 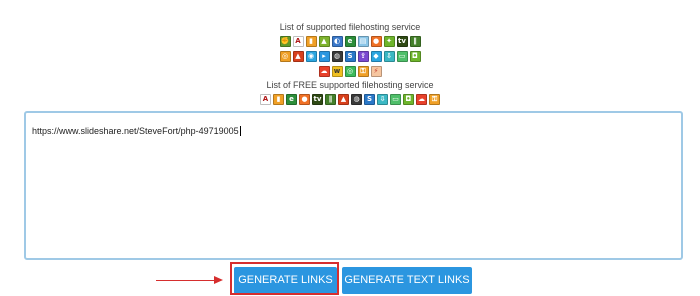 I want to click on file-icon: ▤, so click(x=363, y=41).